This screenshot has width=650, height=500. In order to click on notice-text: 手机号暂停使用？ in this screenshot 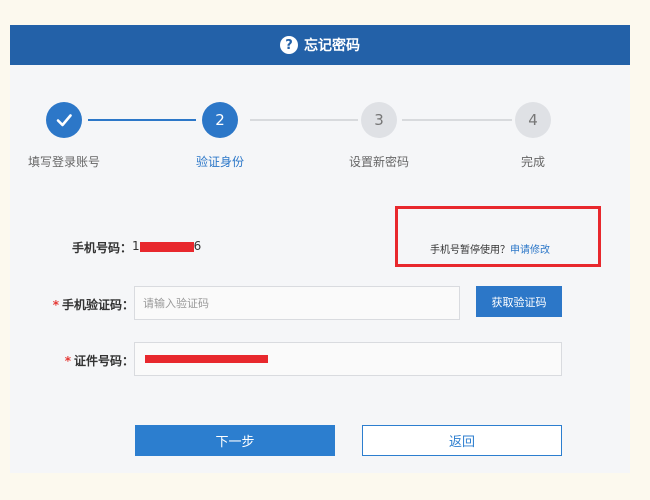, I will do `click(470, 250)`.